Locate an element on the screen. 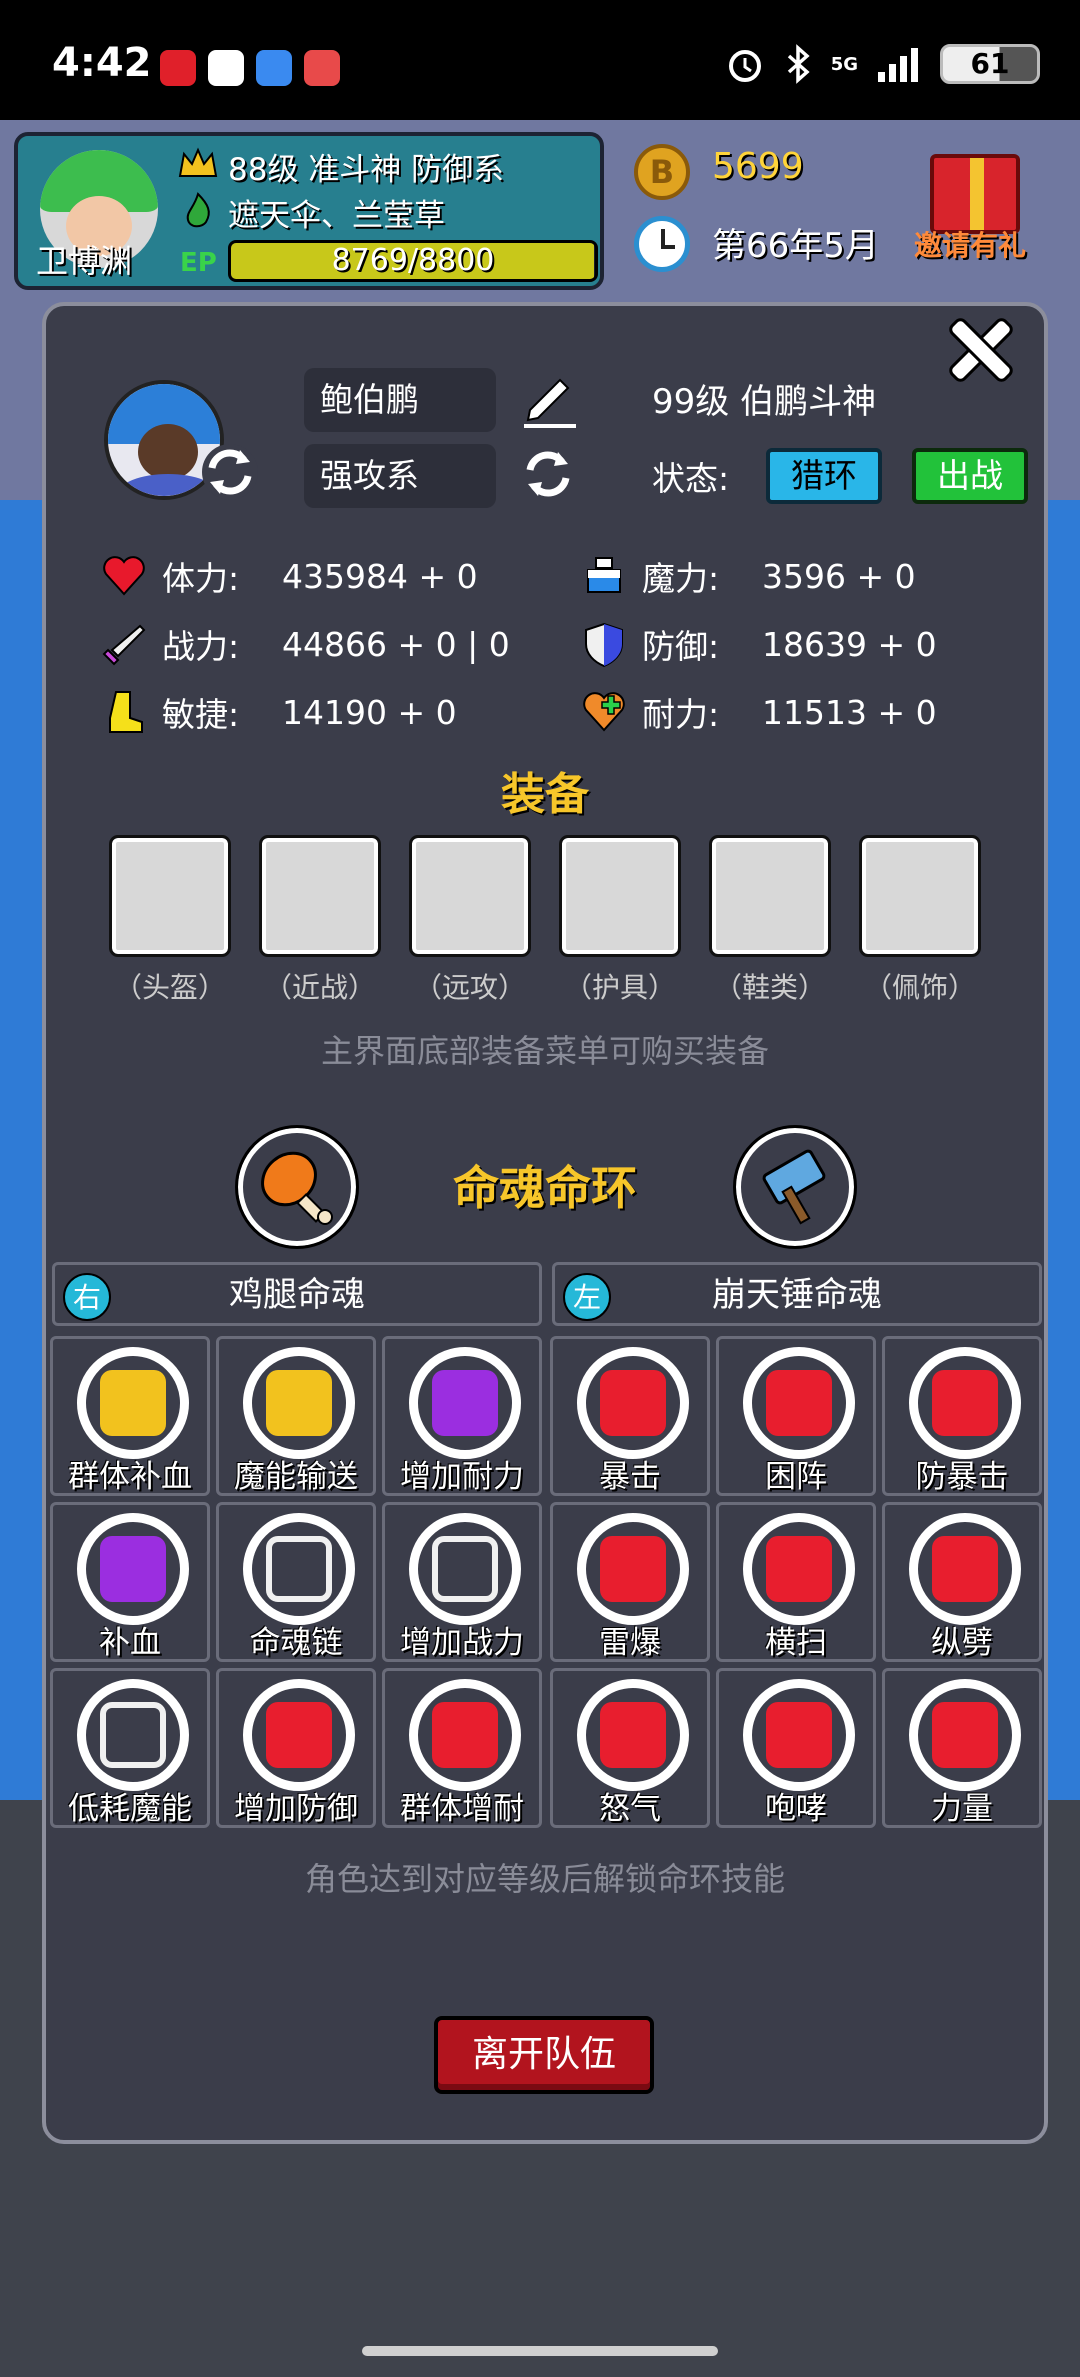 Image resolution: width=1080 pixels, height=2377 pixels. stat-value: 435984 + 0 is located at coordinates (380, 576).